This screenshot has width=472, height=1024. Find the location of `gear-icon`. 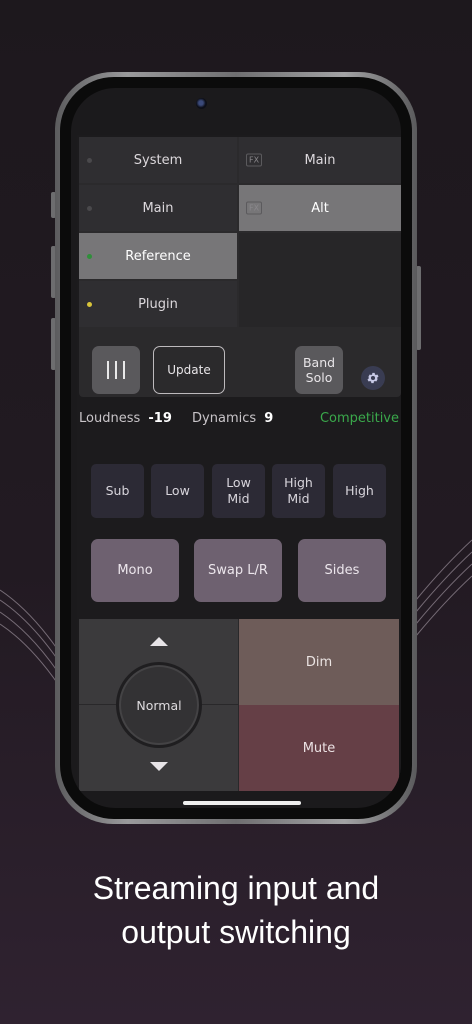

gear-icon is located at coordinates (373, 378).